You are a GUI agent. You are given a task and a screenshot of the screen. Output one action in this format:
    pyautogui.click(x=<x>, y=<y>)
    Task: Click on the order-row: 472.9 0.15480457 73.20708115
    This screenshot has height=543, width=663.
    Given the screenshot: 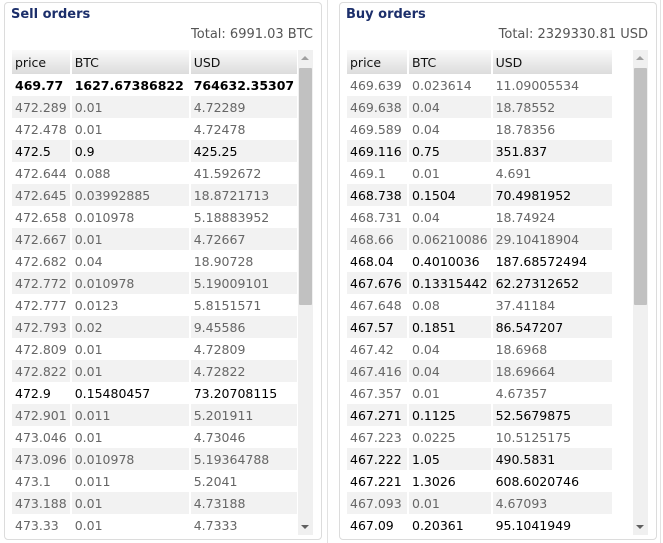 What is the action you would take?
    pyautogui.click(x=154, y=393)
    